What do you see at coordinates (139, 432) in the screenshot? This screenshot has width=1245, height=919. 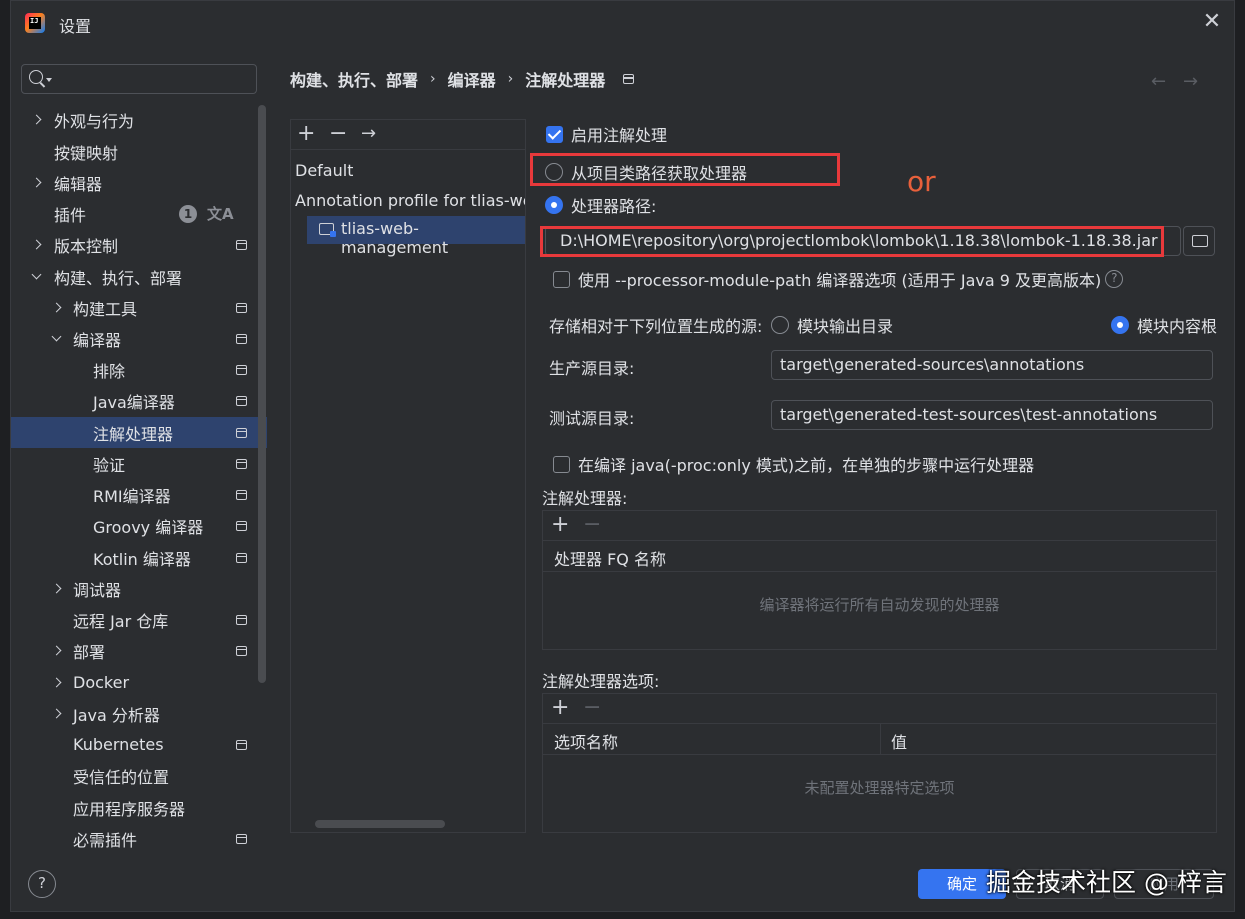 I see `sidebar-item-annotation-processors: 注解处理器` at bounding box center [139, 432].